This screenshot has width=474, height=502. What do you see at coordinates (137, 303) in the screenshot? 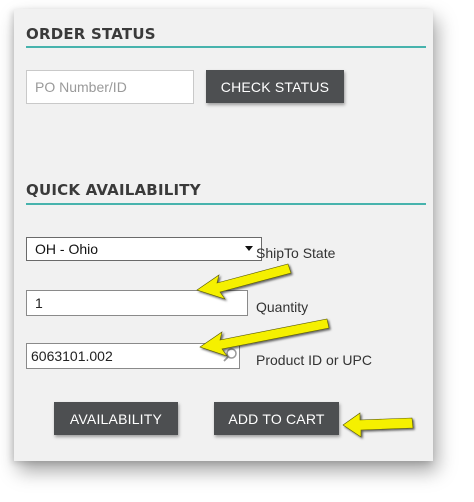
I see `quantity-input` at bounding box center [137, 303].